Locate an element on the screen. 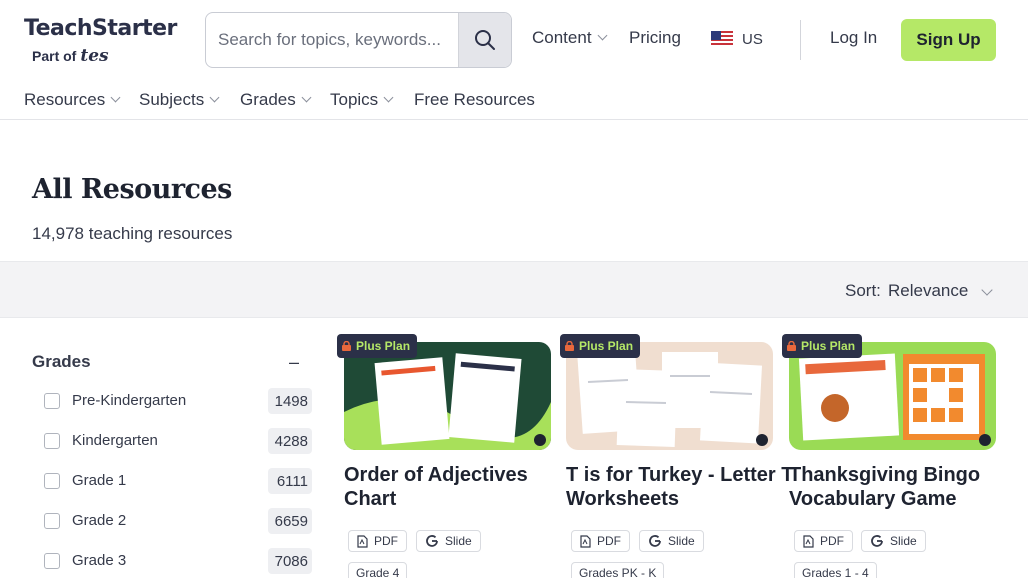 This screenshot has width=1028, height=578. filter-option-label: Grade 2 is located at coordinates (99, 520).